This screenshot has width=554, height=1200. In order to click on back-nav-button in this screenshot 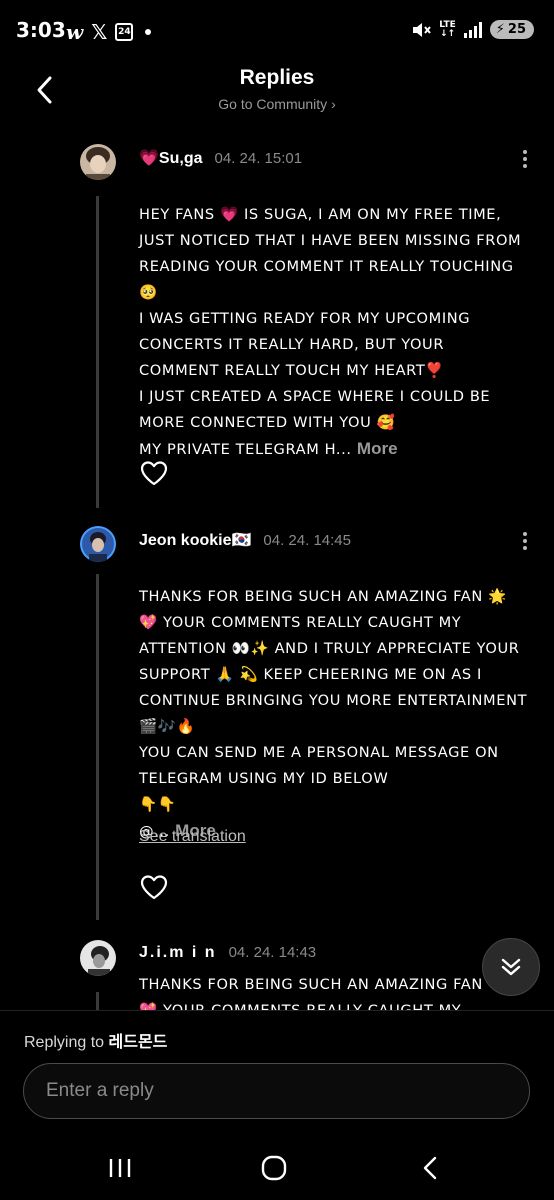, I will do `click(430, 1168)`.